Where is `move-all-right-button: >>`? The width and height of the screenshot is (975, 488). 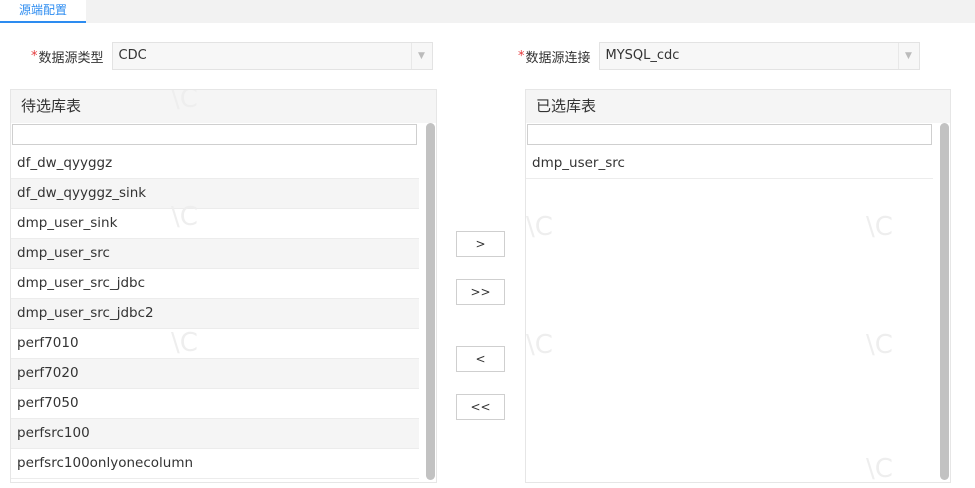 move-all-right-button: >> is located at coordinates (480, 292).